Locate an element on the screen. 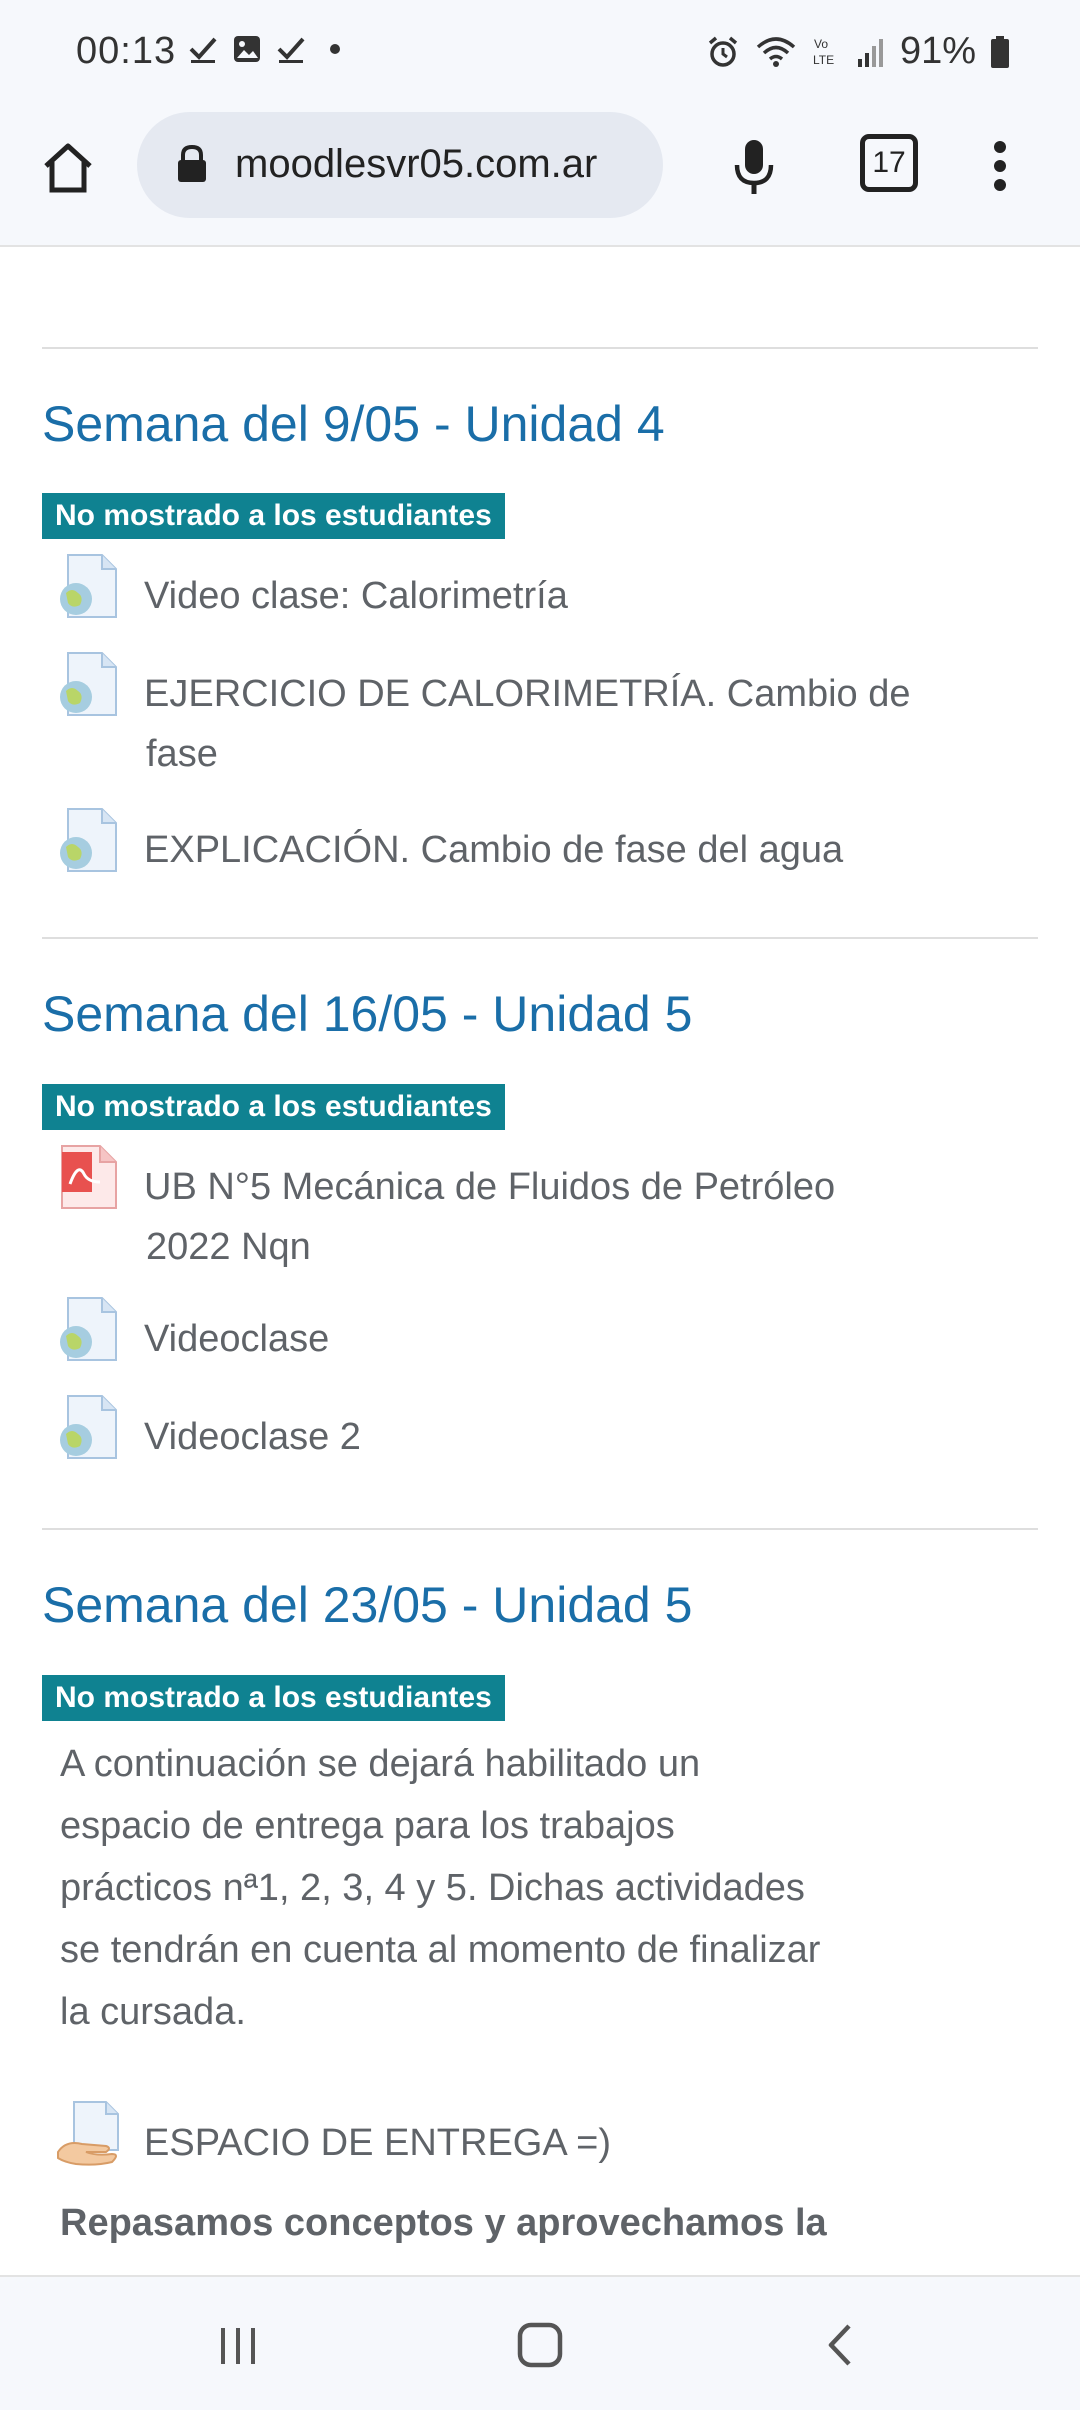 This screenshot has height=2410, width=1080. voice-search-button is located at coordinates (754, 167).